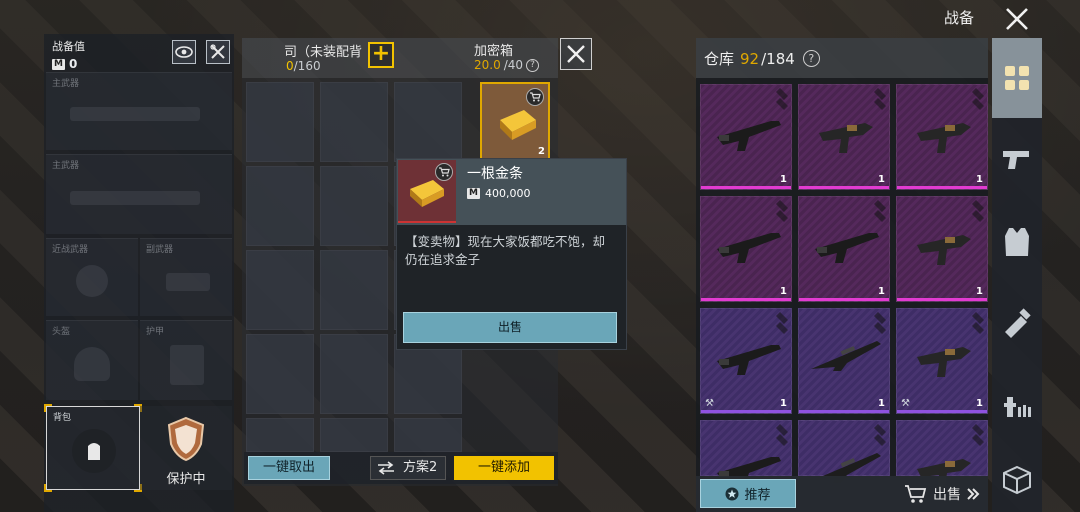 The height and width of the screenshot is (512, 1080). I want to click on protection-label: 保护中, so click(186, 479).